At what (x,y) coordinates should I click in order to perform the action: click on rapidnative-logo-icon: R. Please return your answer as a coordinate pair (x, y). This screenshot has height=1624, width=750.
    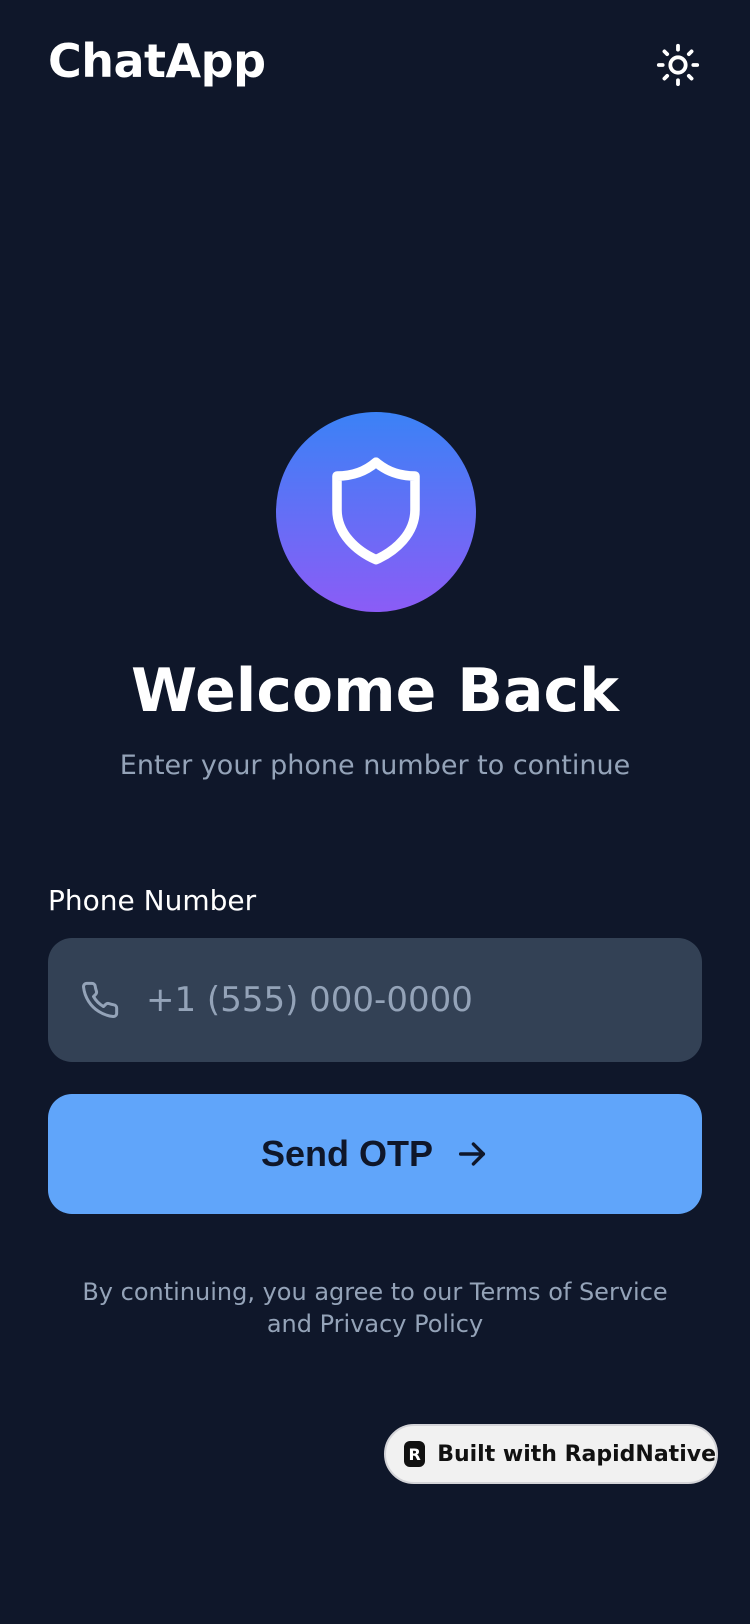
    Looking at the image, I should click on (415, 1454).